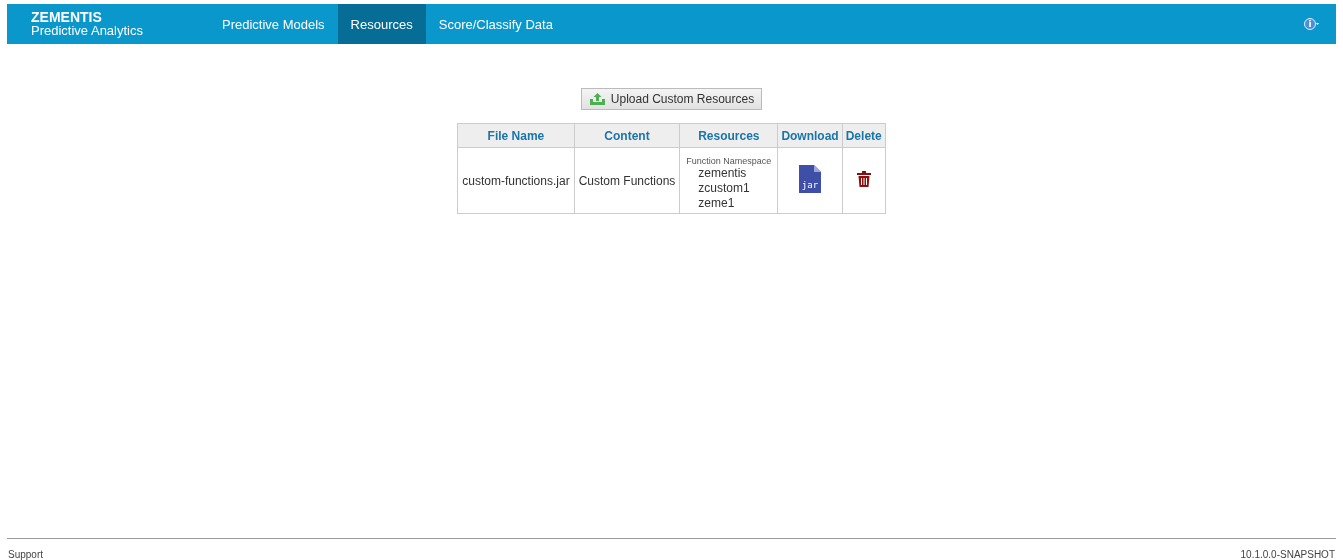 This screenshot has width=1343, height=560. Describe the element at coordinates (516, 135) in the screenshot. I see `column-header: File Name` at that location.